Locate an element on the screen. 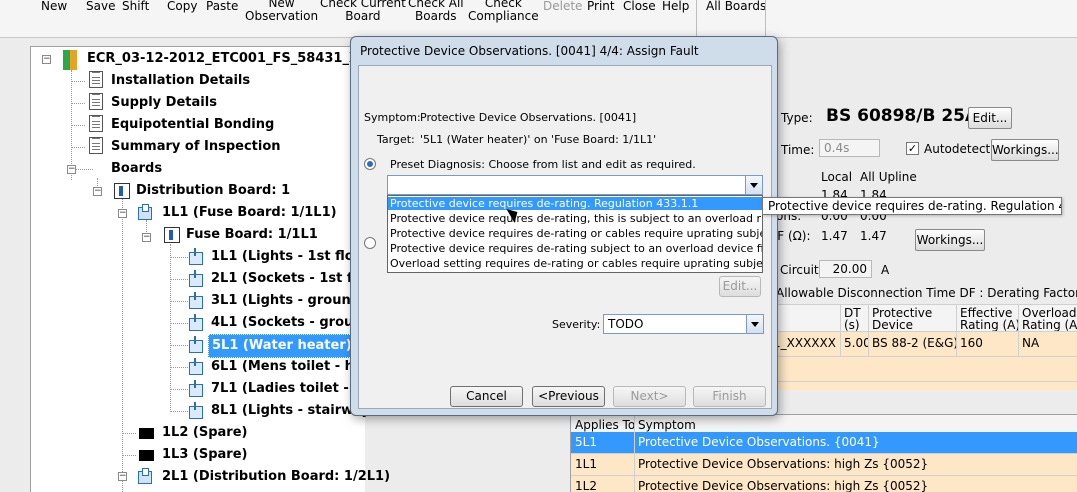 The height and width of the screenshot is (492, 1077). check-all-boards-button: Check All Boards is located at coordinates (436, 11).